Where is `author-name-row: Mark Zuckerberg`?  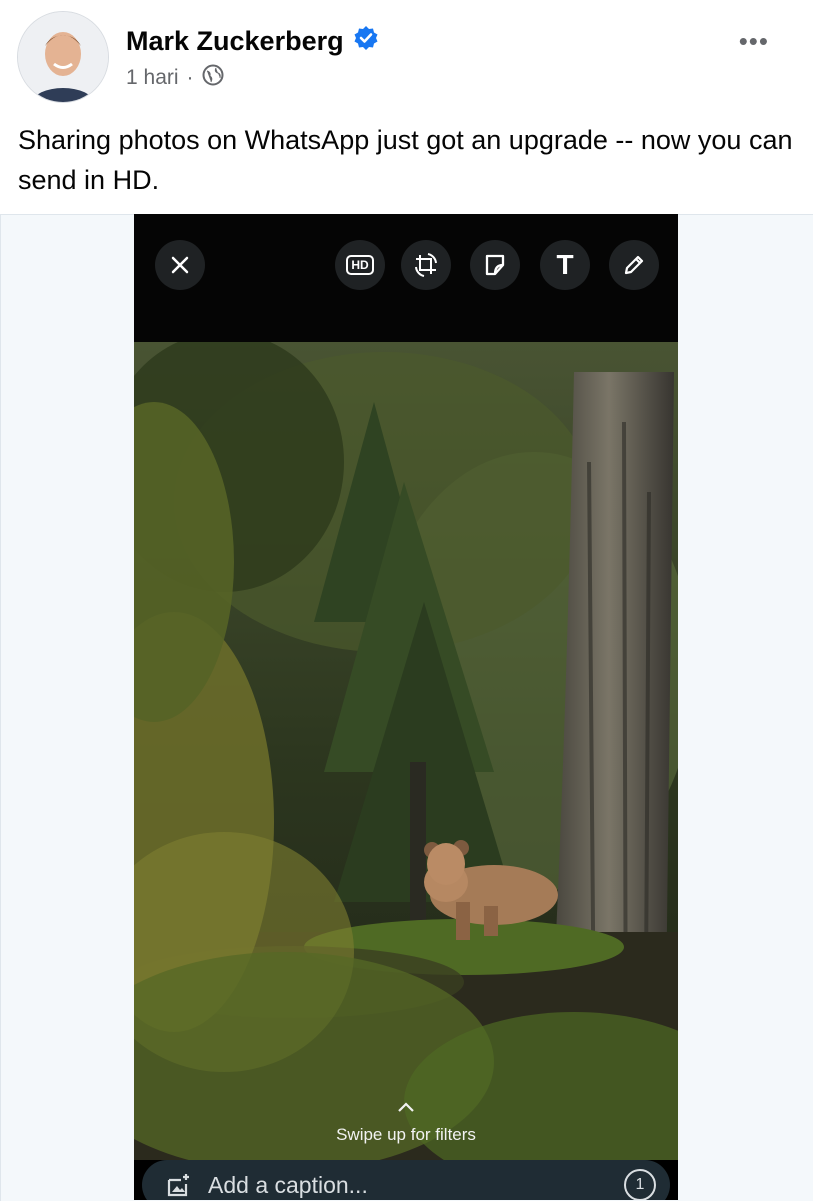
author-name-row: Mark Zuckerberg is located at coordinates (253, 41).